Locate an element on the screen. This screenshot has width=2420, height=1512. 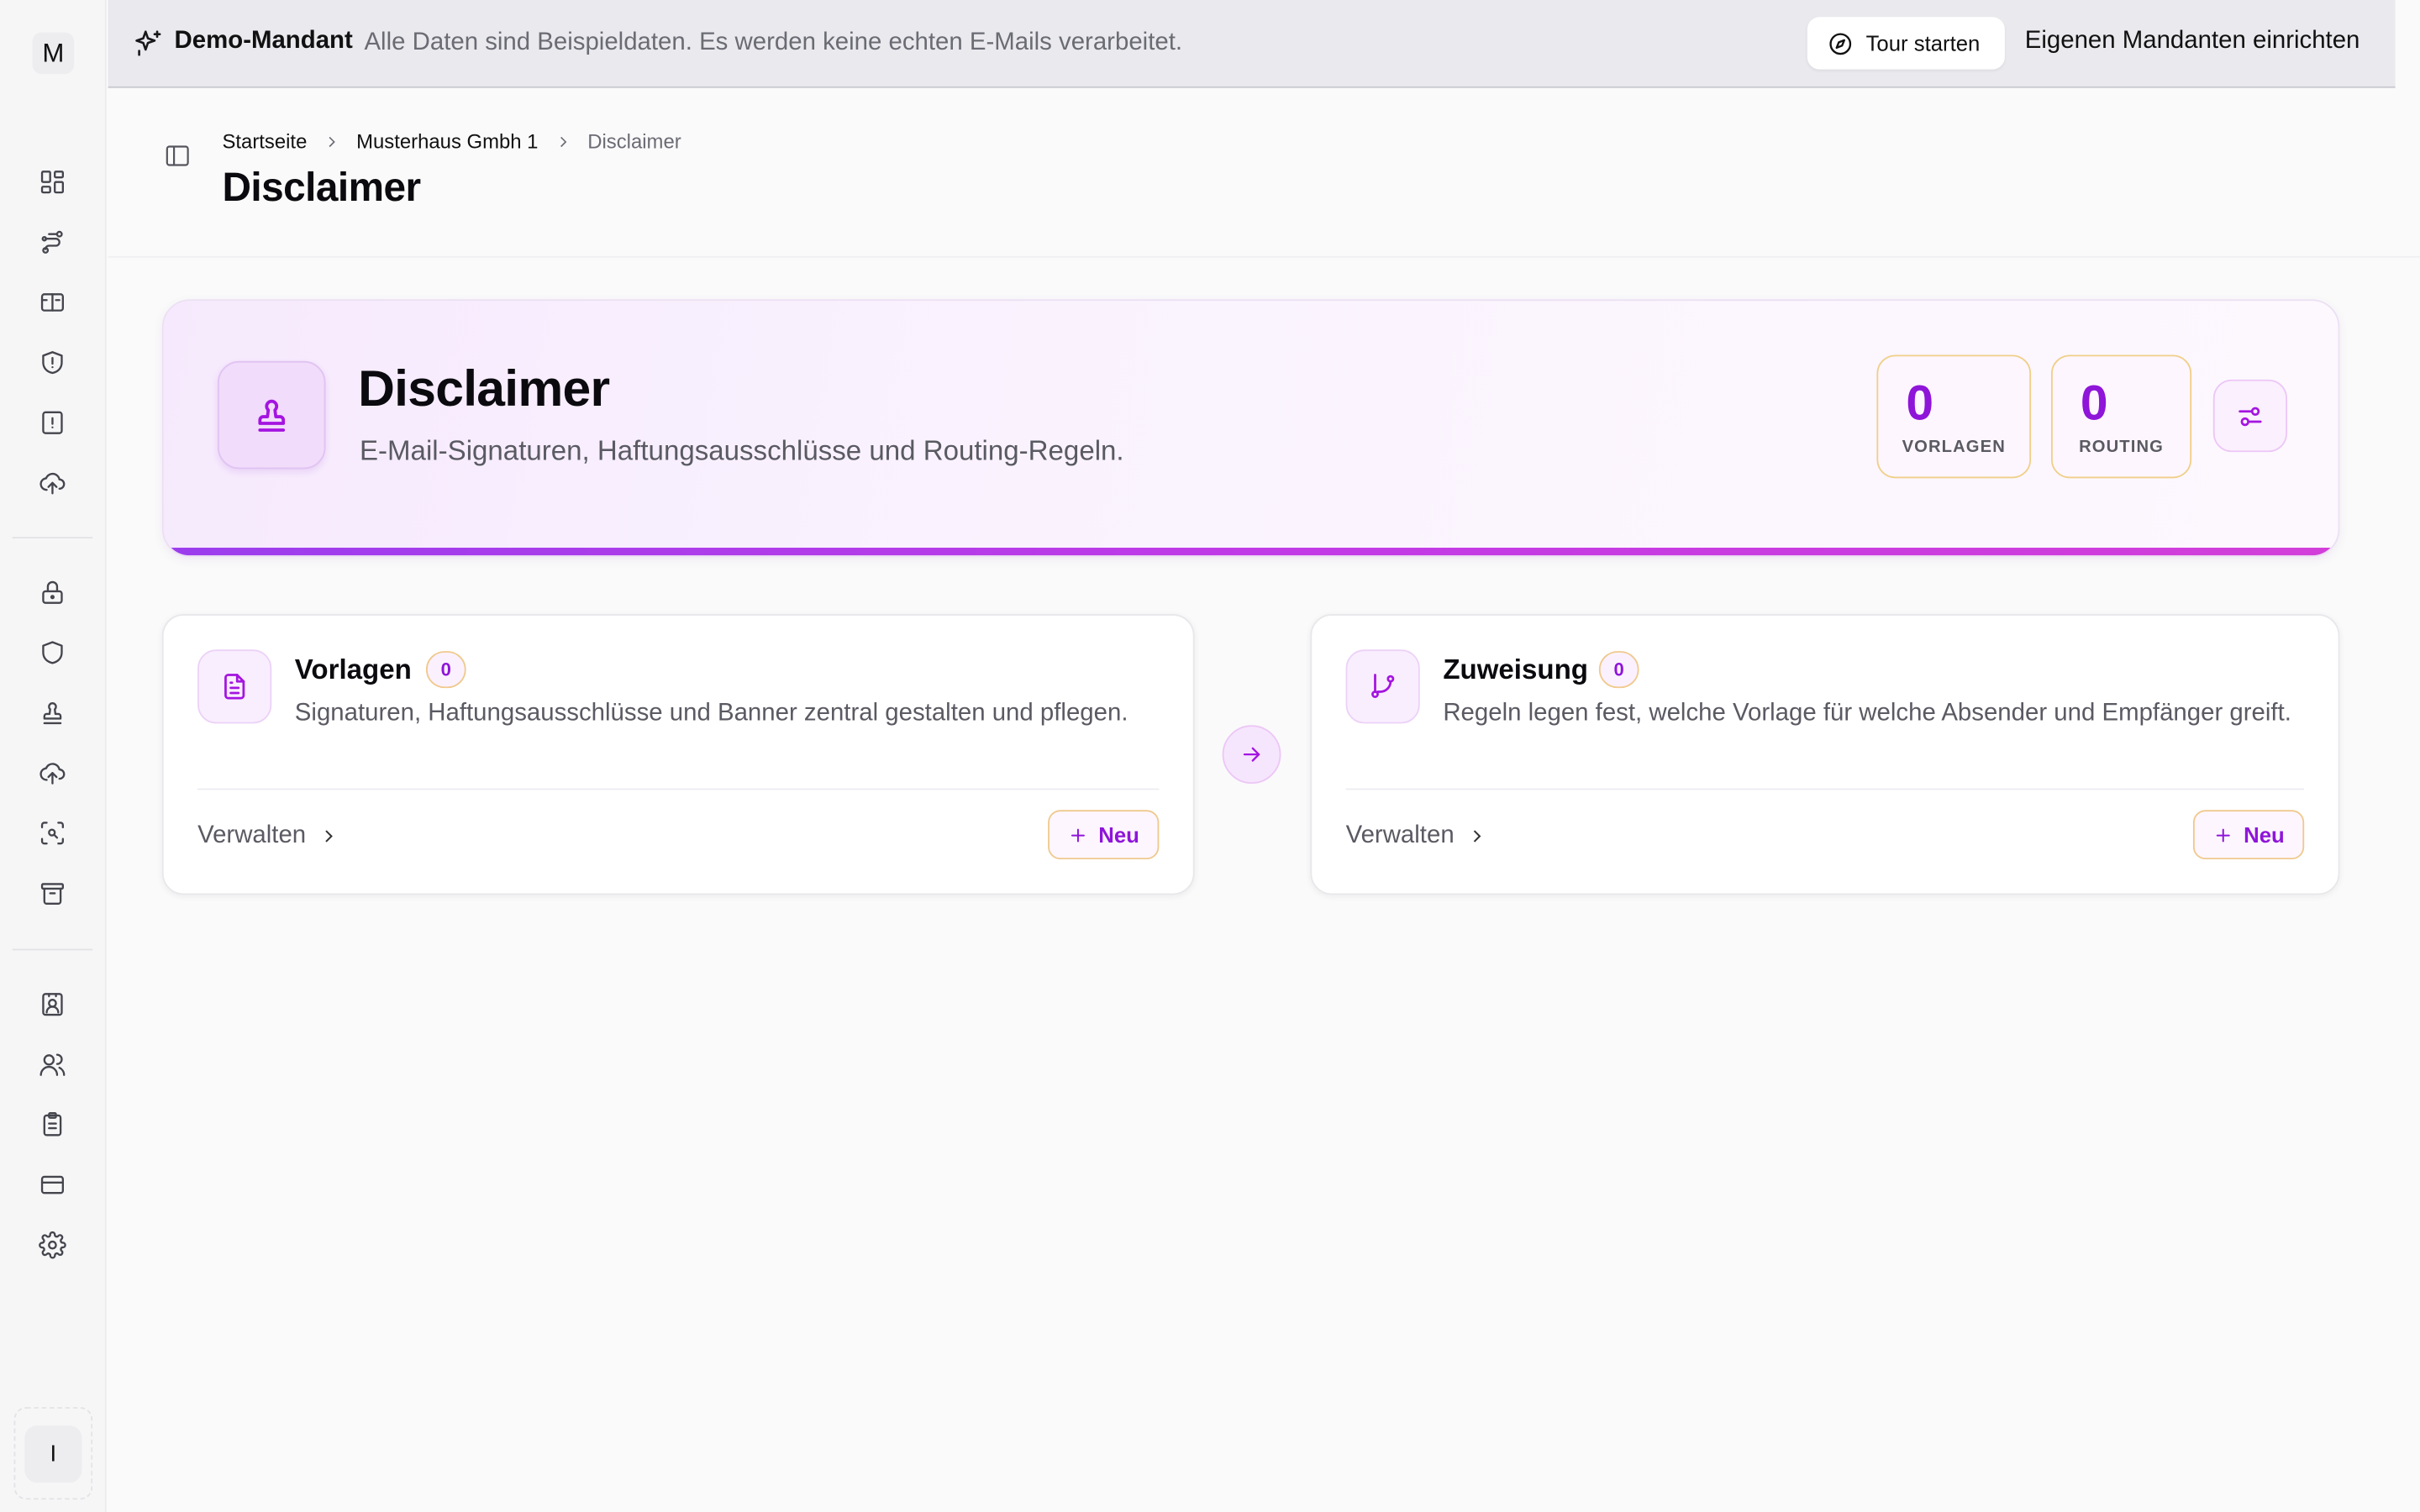
assignment-count-badge: 0 is located at coordinates (1619, 670).